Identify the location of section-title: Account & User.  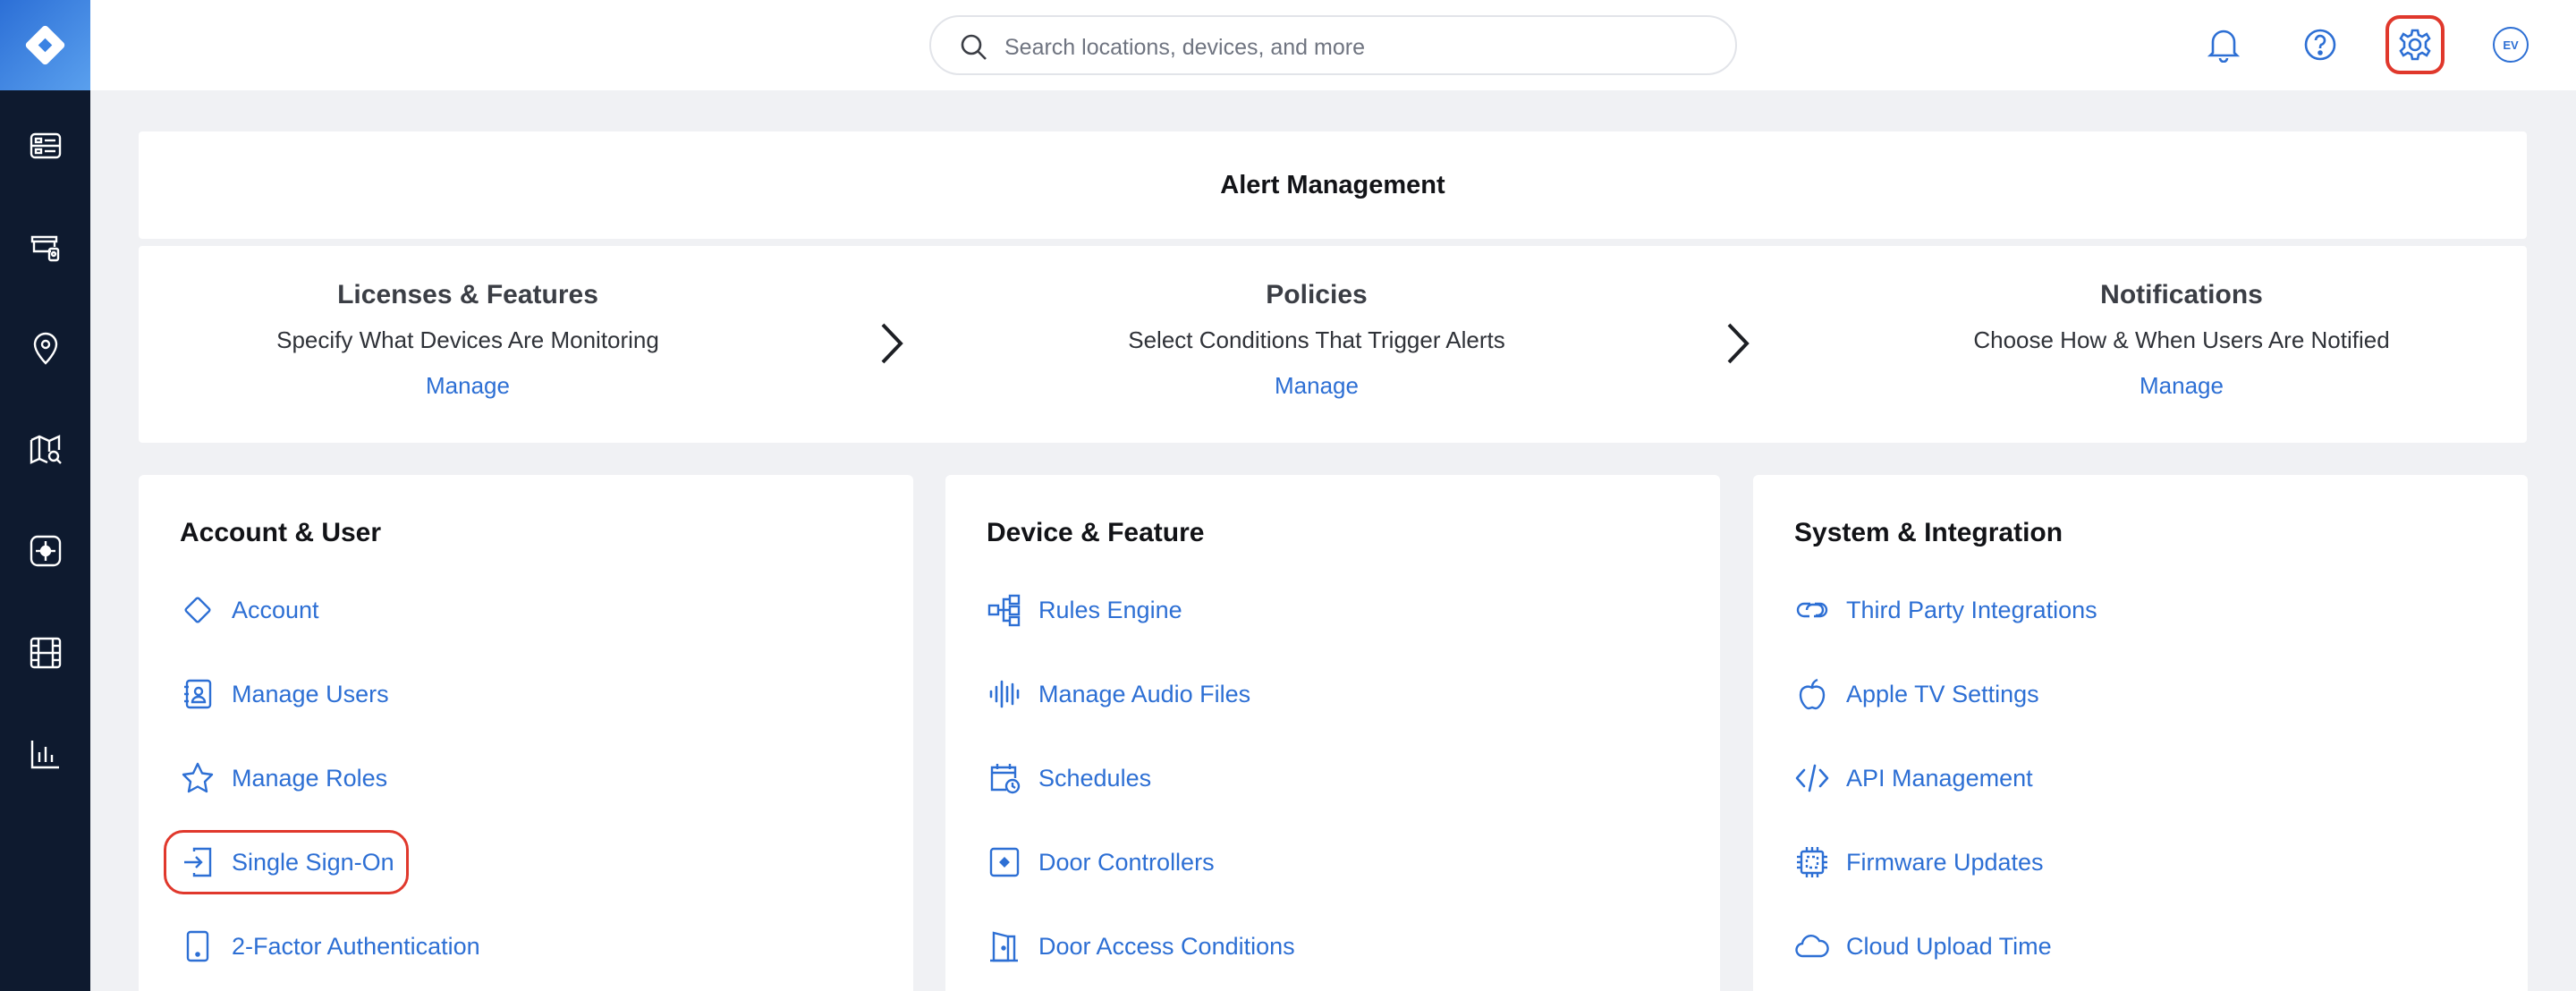
(281, 532).